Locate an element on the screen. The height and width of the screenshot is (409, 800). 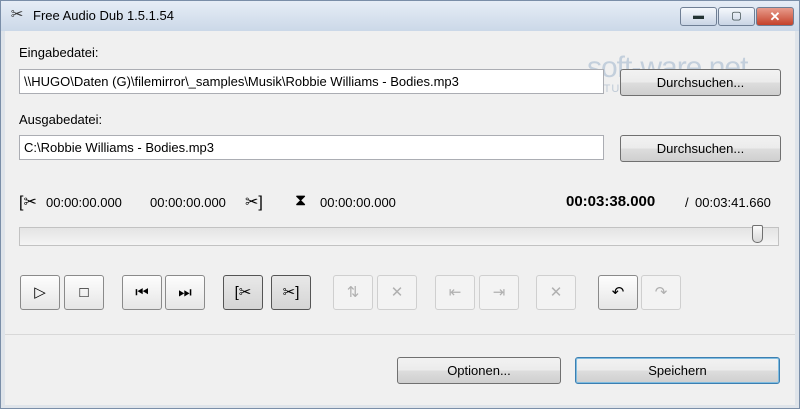
output-file-label: Ausgabedatei: is located at coordinates (61, 119).